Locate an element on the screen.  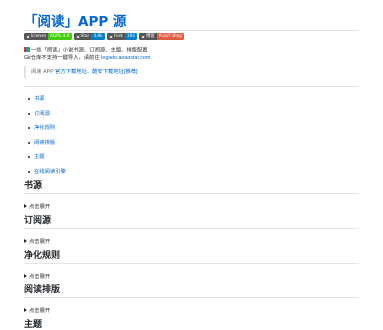
toc-link: 净化规则 is located at coordinates (44, 128).